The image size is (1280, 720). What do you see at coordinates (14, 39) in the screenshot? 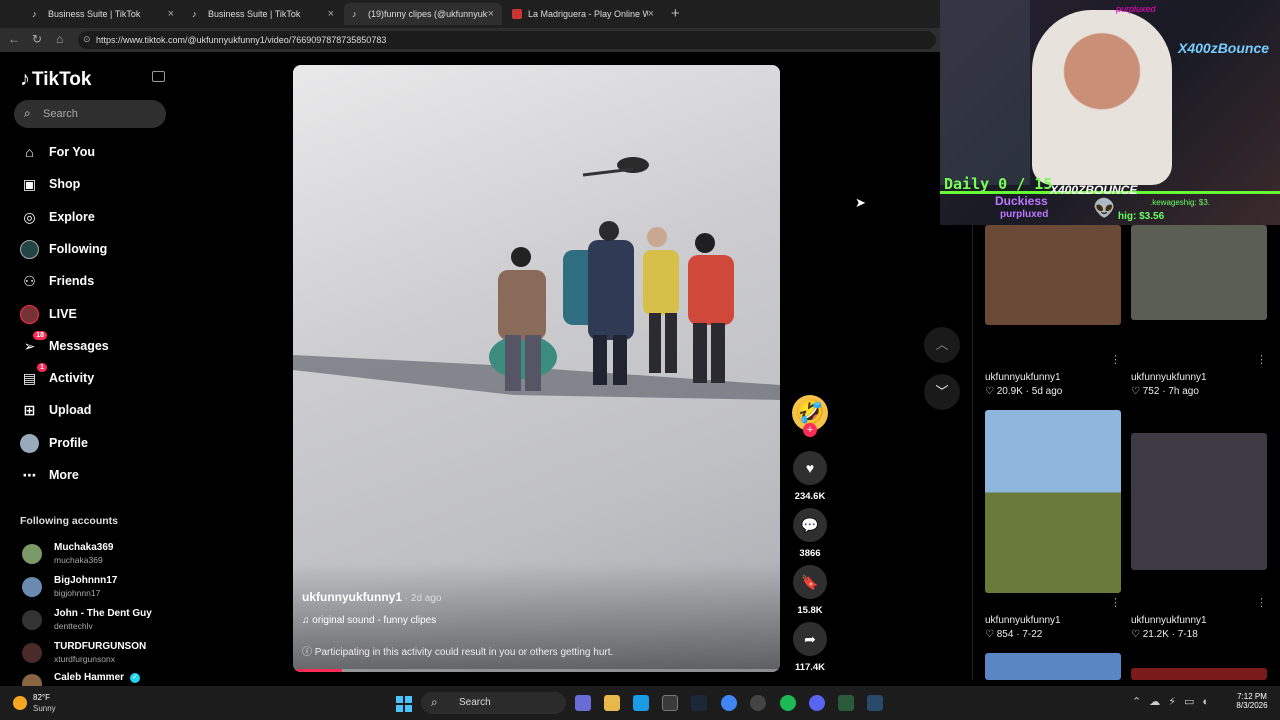
I see `back-icon: ←` at bounding box center [14, 39].